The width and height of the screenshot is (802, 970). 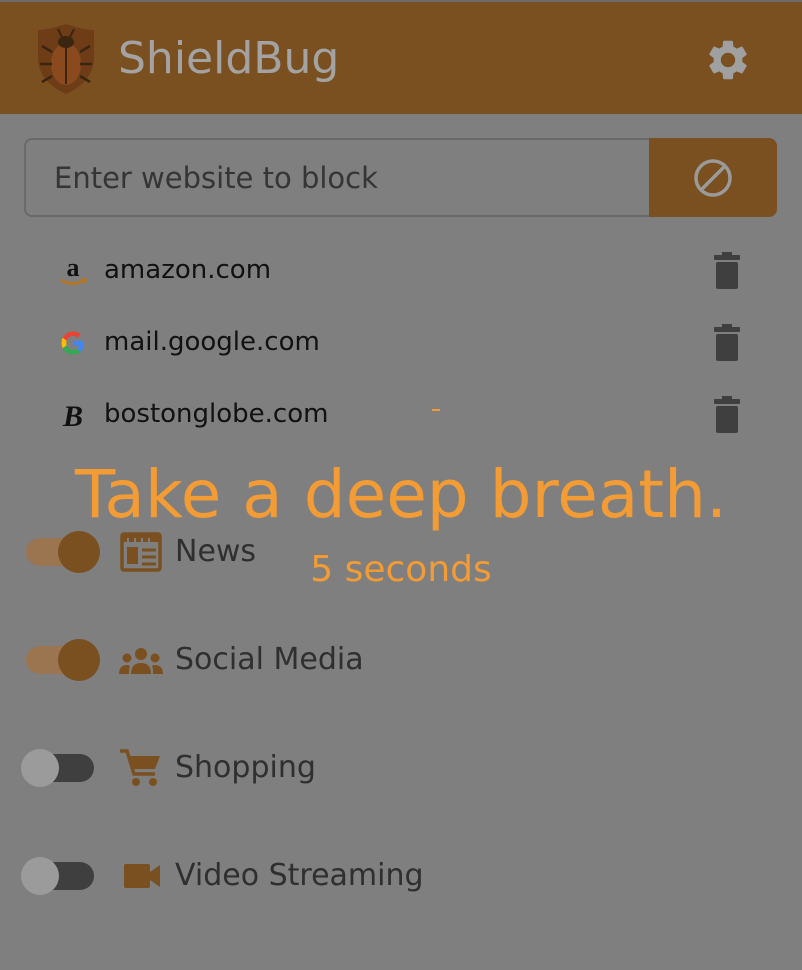 I want to click on category-row-social-media: Social Media, so click(x=268, y=660).